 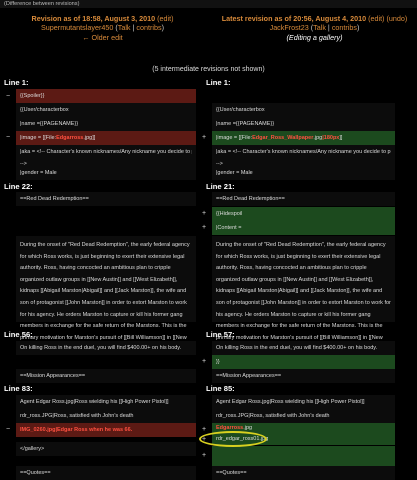 I want to click on left-edit-link: (edit), so click(x=165, y=18).